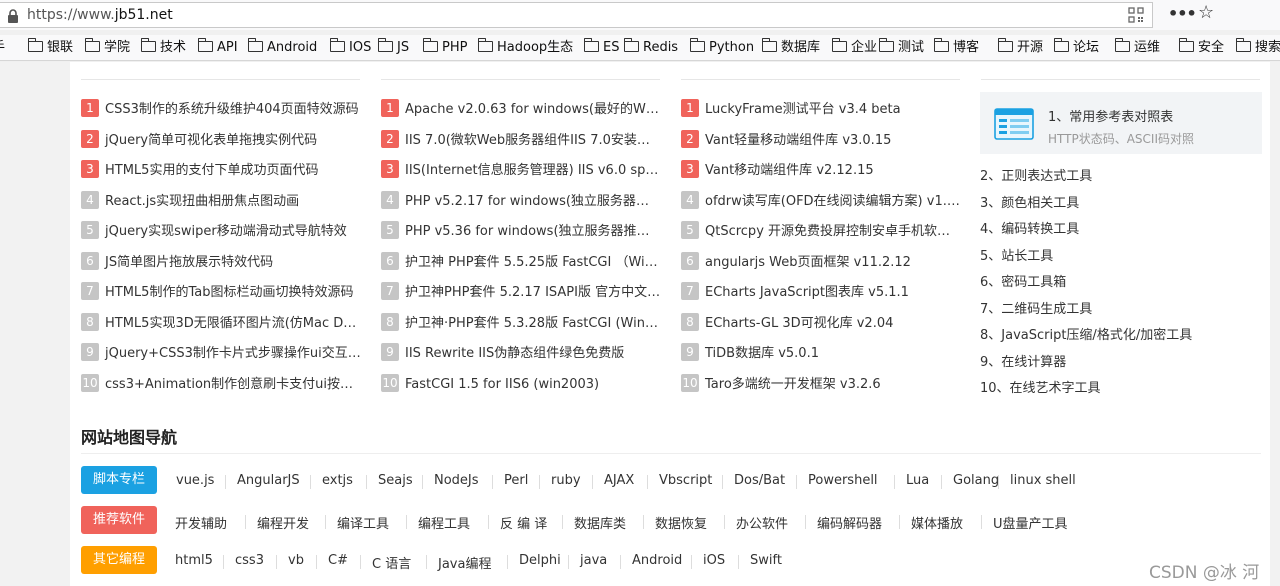  Describe the element at coordinates (1023, 280) in the screenshot. I see `tool-link: 6、密码工具箱` at that location.